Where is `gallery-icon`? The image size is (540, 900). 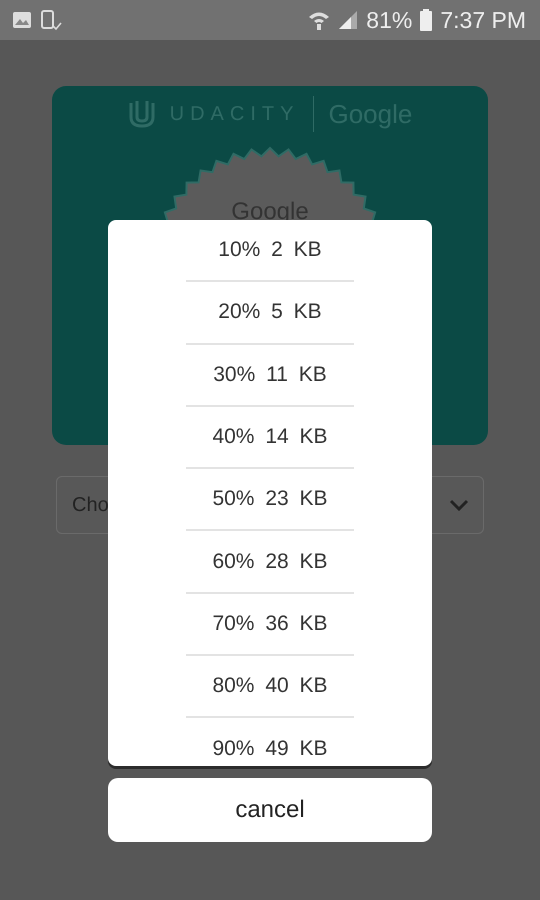 gallery-icon is located at coordinates (22, 20).